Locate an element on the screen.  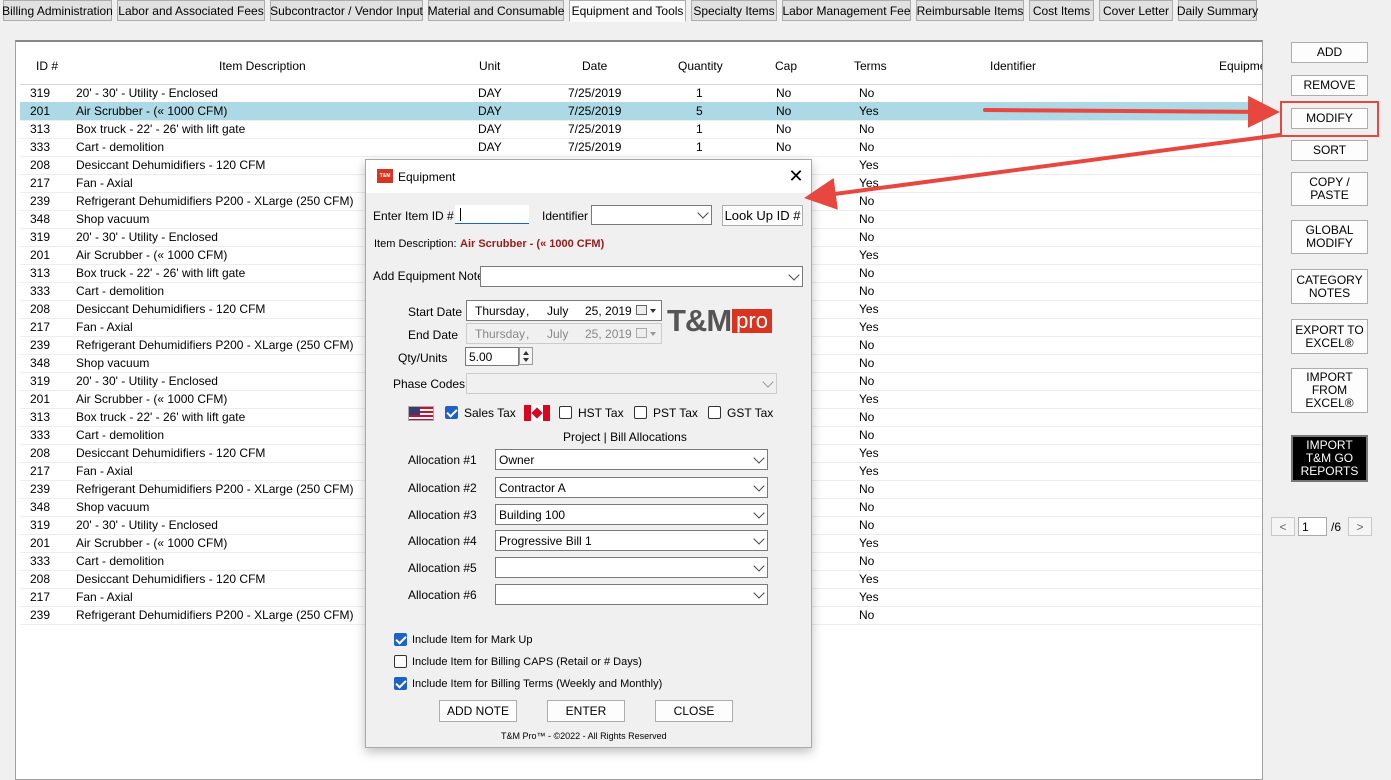
tab-billing-administration: Billing Administration is located at coordinates (57, 10).